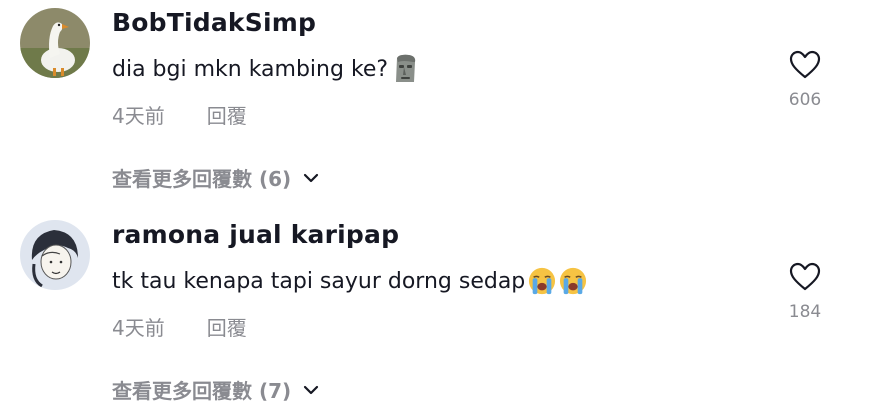 This screenshot has width=870, height=415. I want to click on comment-text: dia bgi mkn kambing ke?, so click(265, 69).